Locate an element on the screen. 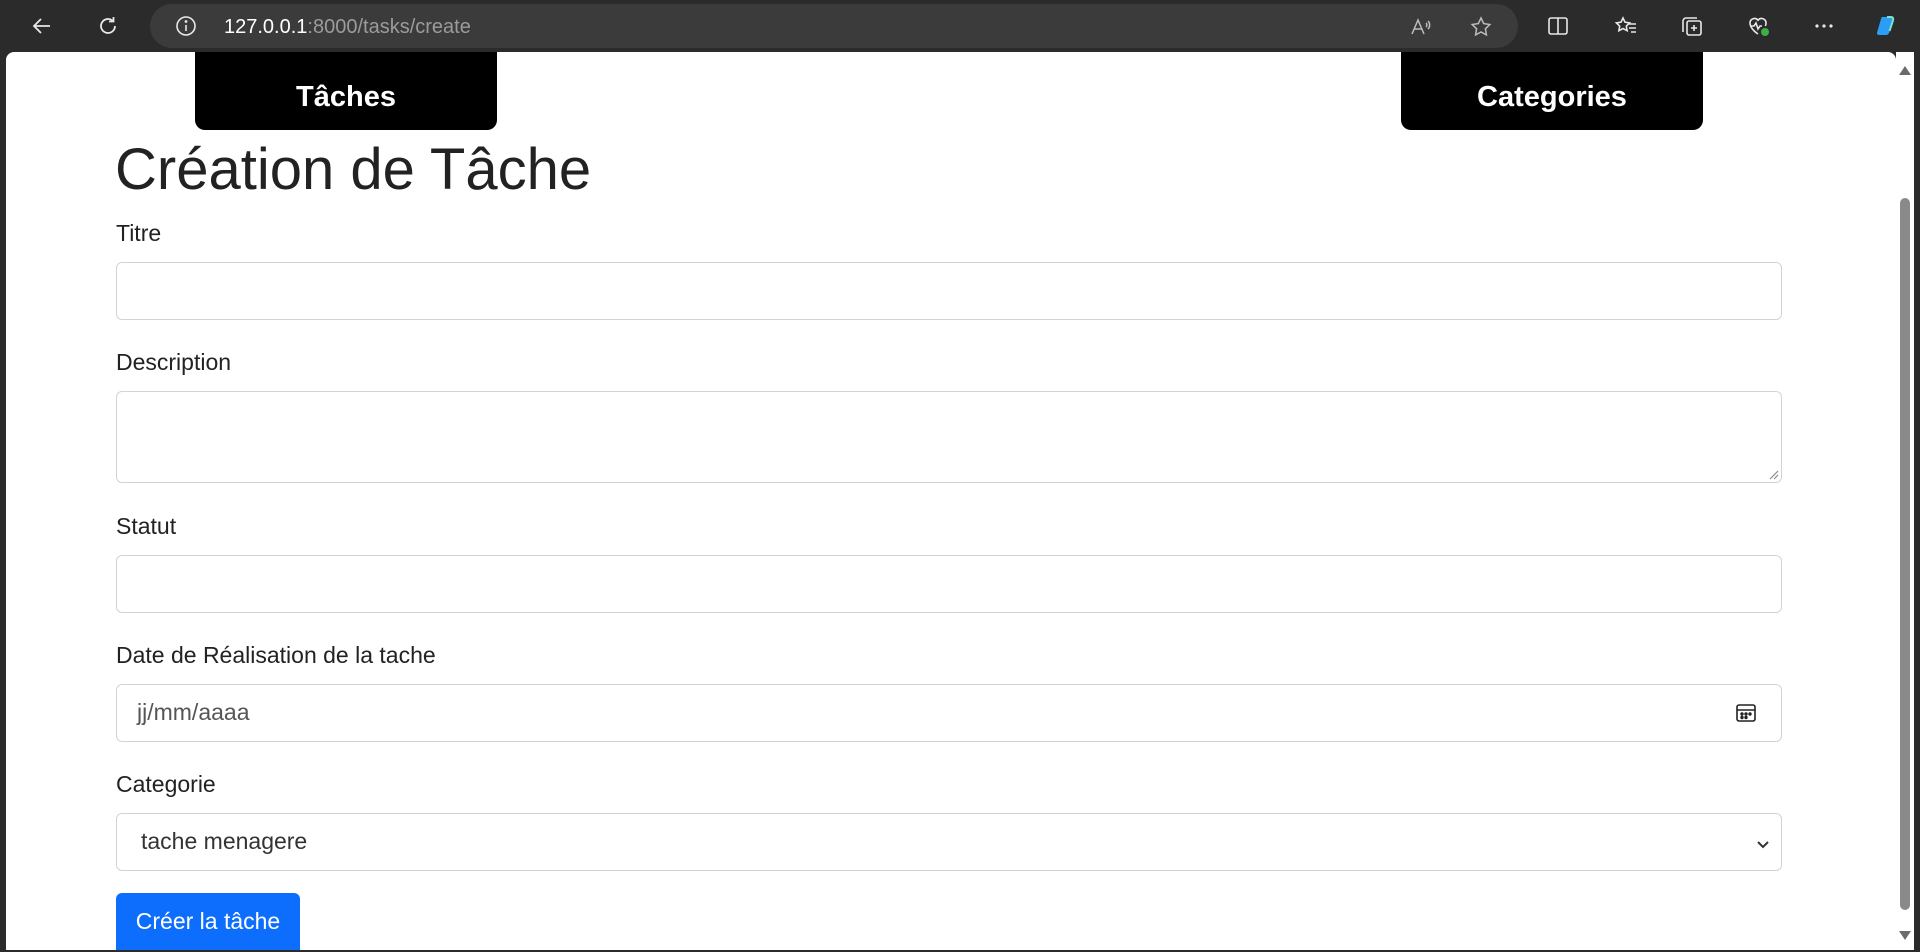 This screenshot has width=1920, height=952. browser-toolbar: 127.0.0.1:8000/tasks/create is located at coordinates (960, 26).